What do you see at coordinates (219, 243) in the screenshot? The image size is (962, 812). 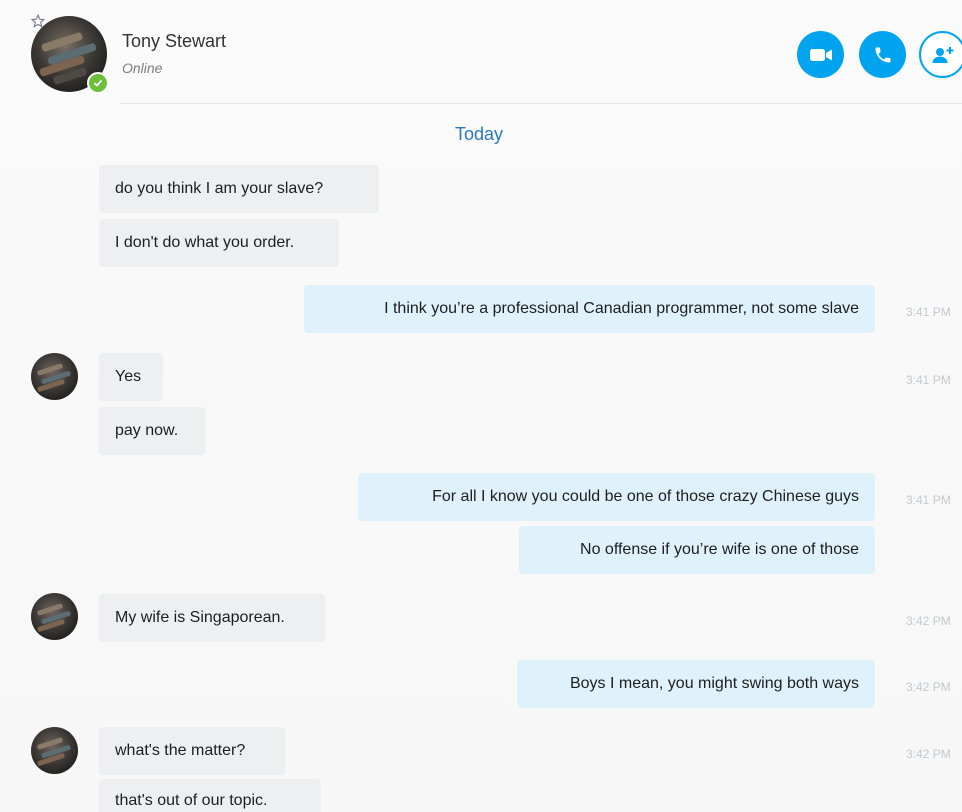 I see `incoming-message-bubble: I don't do what you order.` at bounding box center [219, 243].